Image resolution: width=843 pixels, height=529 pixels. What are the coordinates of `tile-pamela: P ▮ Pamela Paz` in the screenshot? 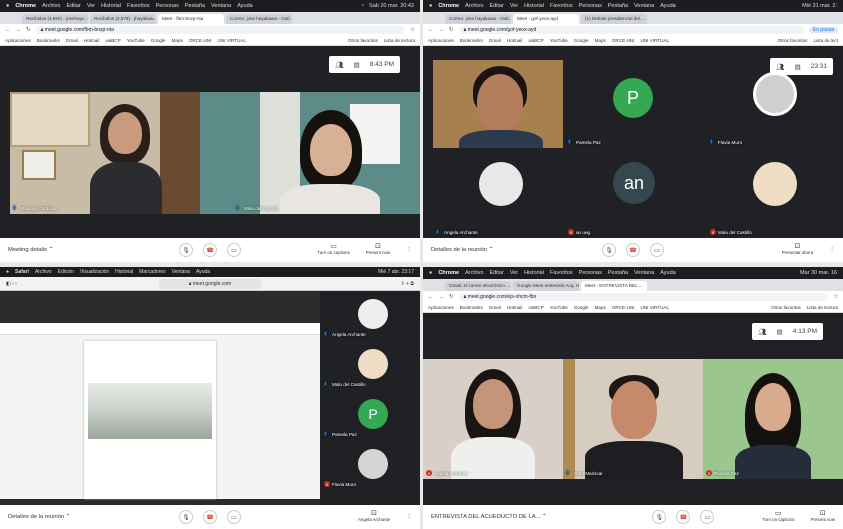 It's located at (370, 416).